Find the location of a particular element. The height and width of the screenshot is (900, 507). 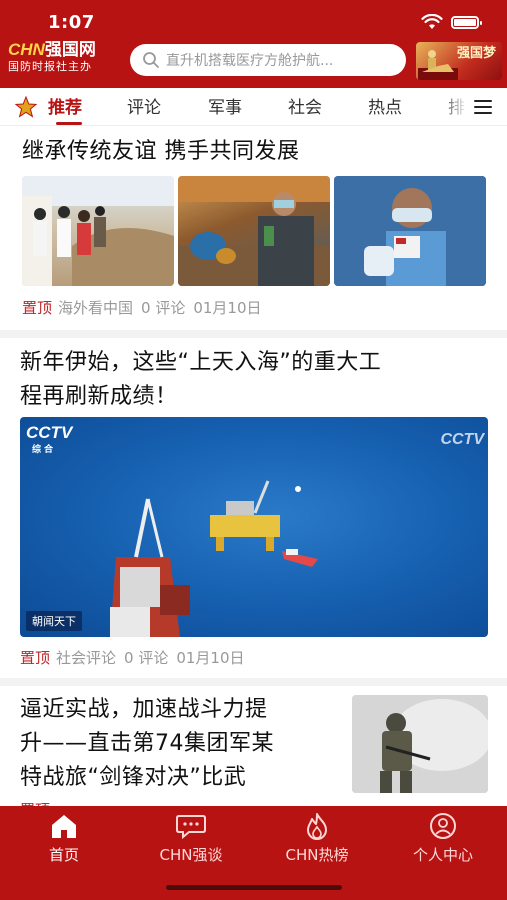

tab-recommend: 推荐 is located at coordinates (65, 105).